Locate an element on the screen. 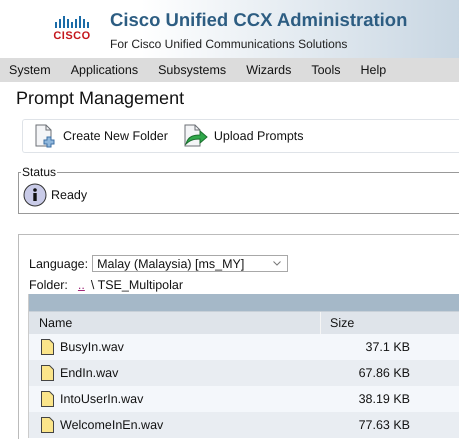  create-folder-button: Create New Folder is located at coordinates (100, 136).